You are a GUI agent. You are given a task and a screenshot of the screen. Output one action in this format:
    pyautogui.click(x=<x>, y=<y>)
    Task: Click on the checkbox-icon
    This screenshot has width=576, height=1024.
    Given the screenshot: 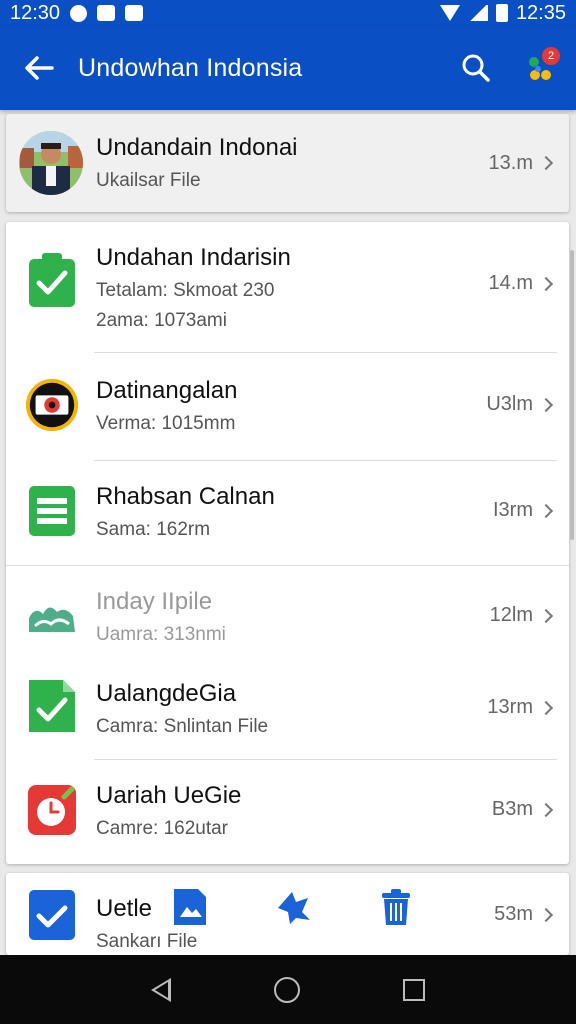 What is the action you would take?
    pyautogui.click(x=52, y=915)
    